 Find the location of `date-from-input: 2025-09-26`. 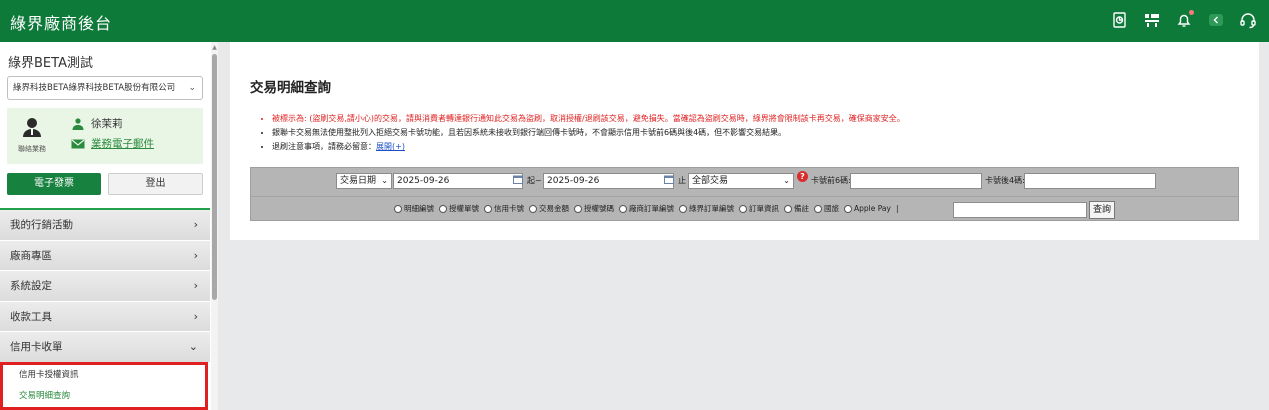

date-from-input: 2025-09-26 is located at coordinates (458, 181).